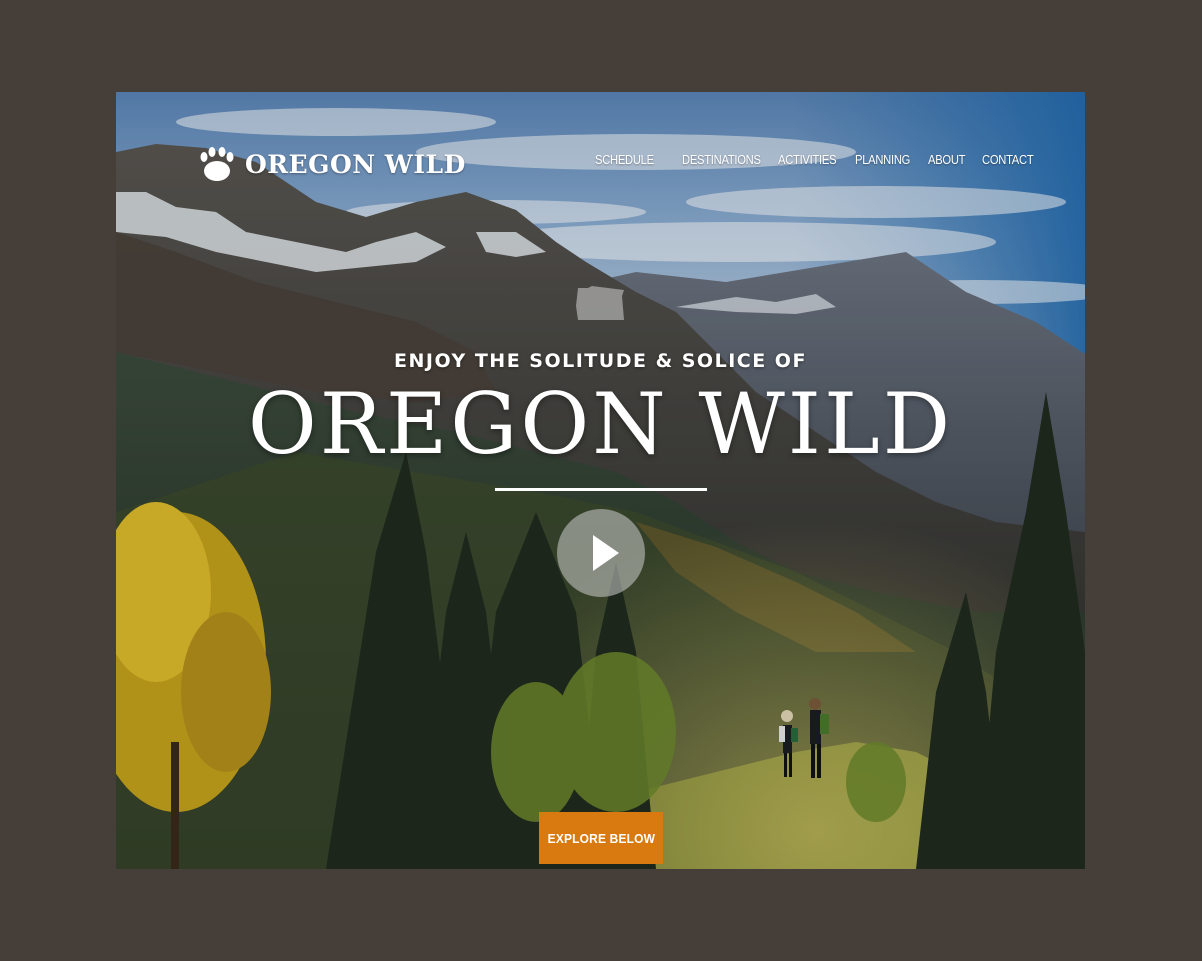 The height and width of the screenshot is (961, 1202). What do you see at coordinates (882, 159) in the screenshot?
I see `nav-item-planning: PLANNING` at bounding box center [882, 159].